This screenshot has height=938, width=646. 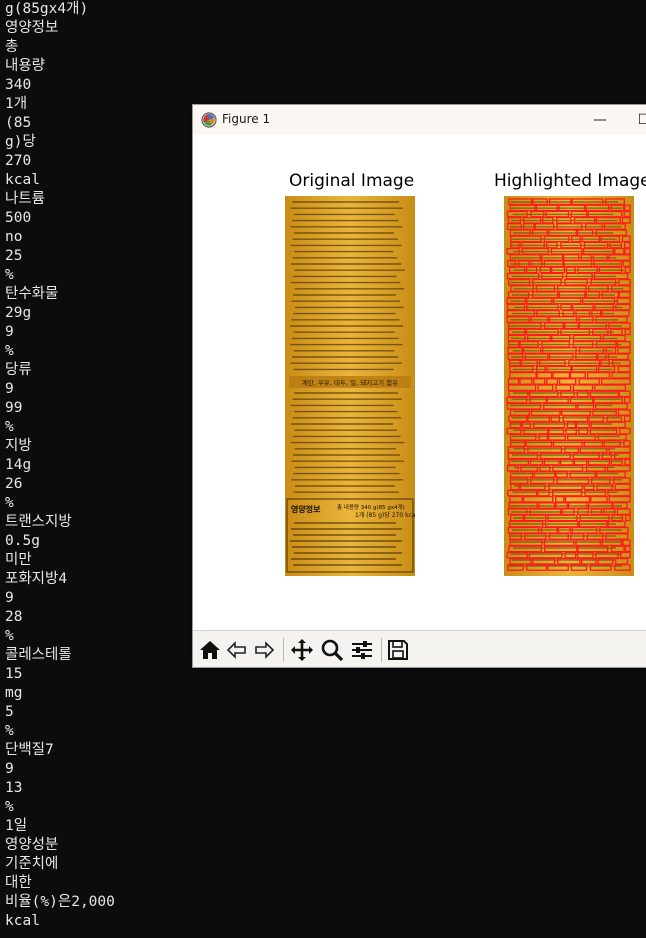 I want to click on terminal-line: 당류, so click(x=18, y=370).